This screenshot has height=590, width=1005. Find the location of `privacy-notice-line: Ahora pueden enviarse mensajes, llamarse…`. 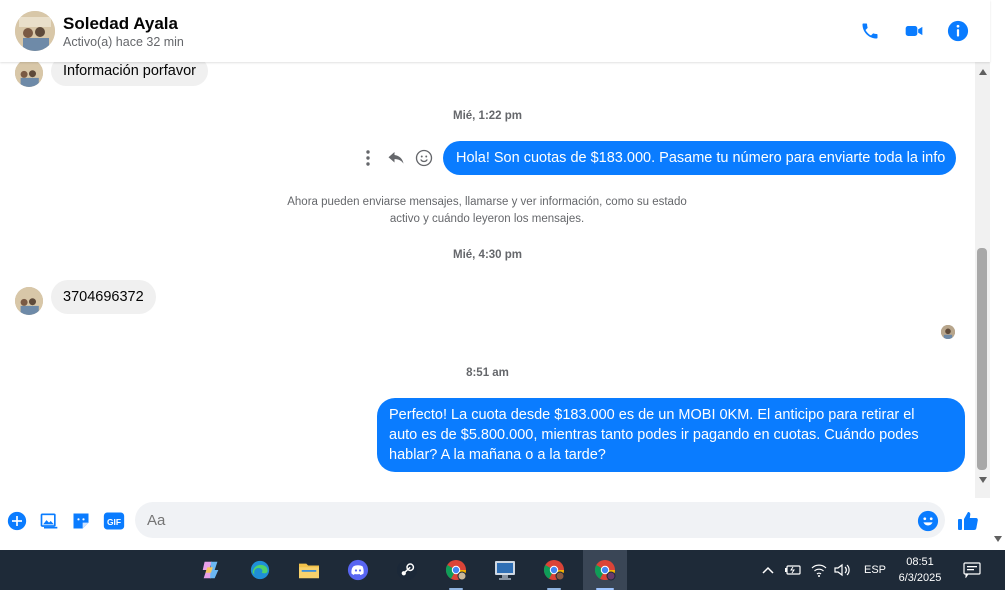

privacy-notice-line: Ahora pueden enviarse mensajes, llamarse… is located at coordinates (487, 202).